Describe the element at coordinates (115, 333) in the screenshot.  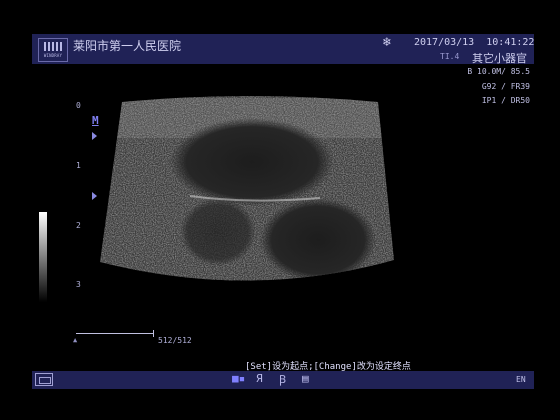
I see `cine-progress-bar` at that location.